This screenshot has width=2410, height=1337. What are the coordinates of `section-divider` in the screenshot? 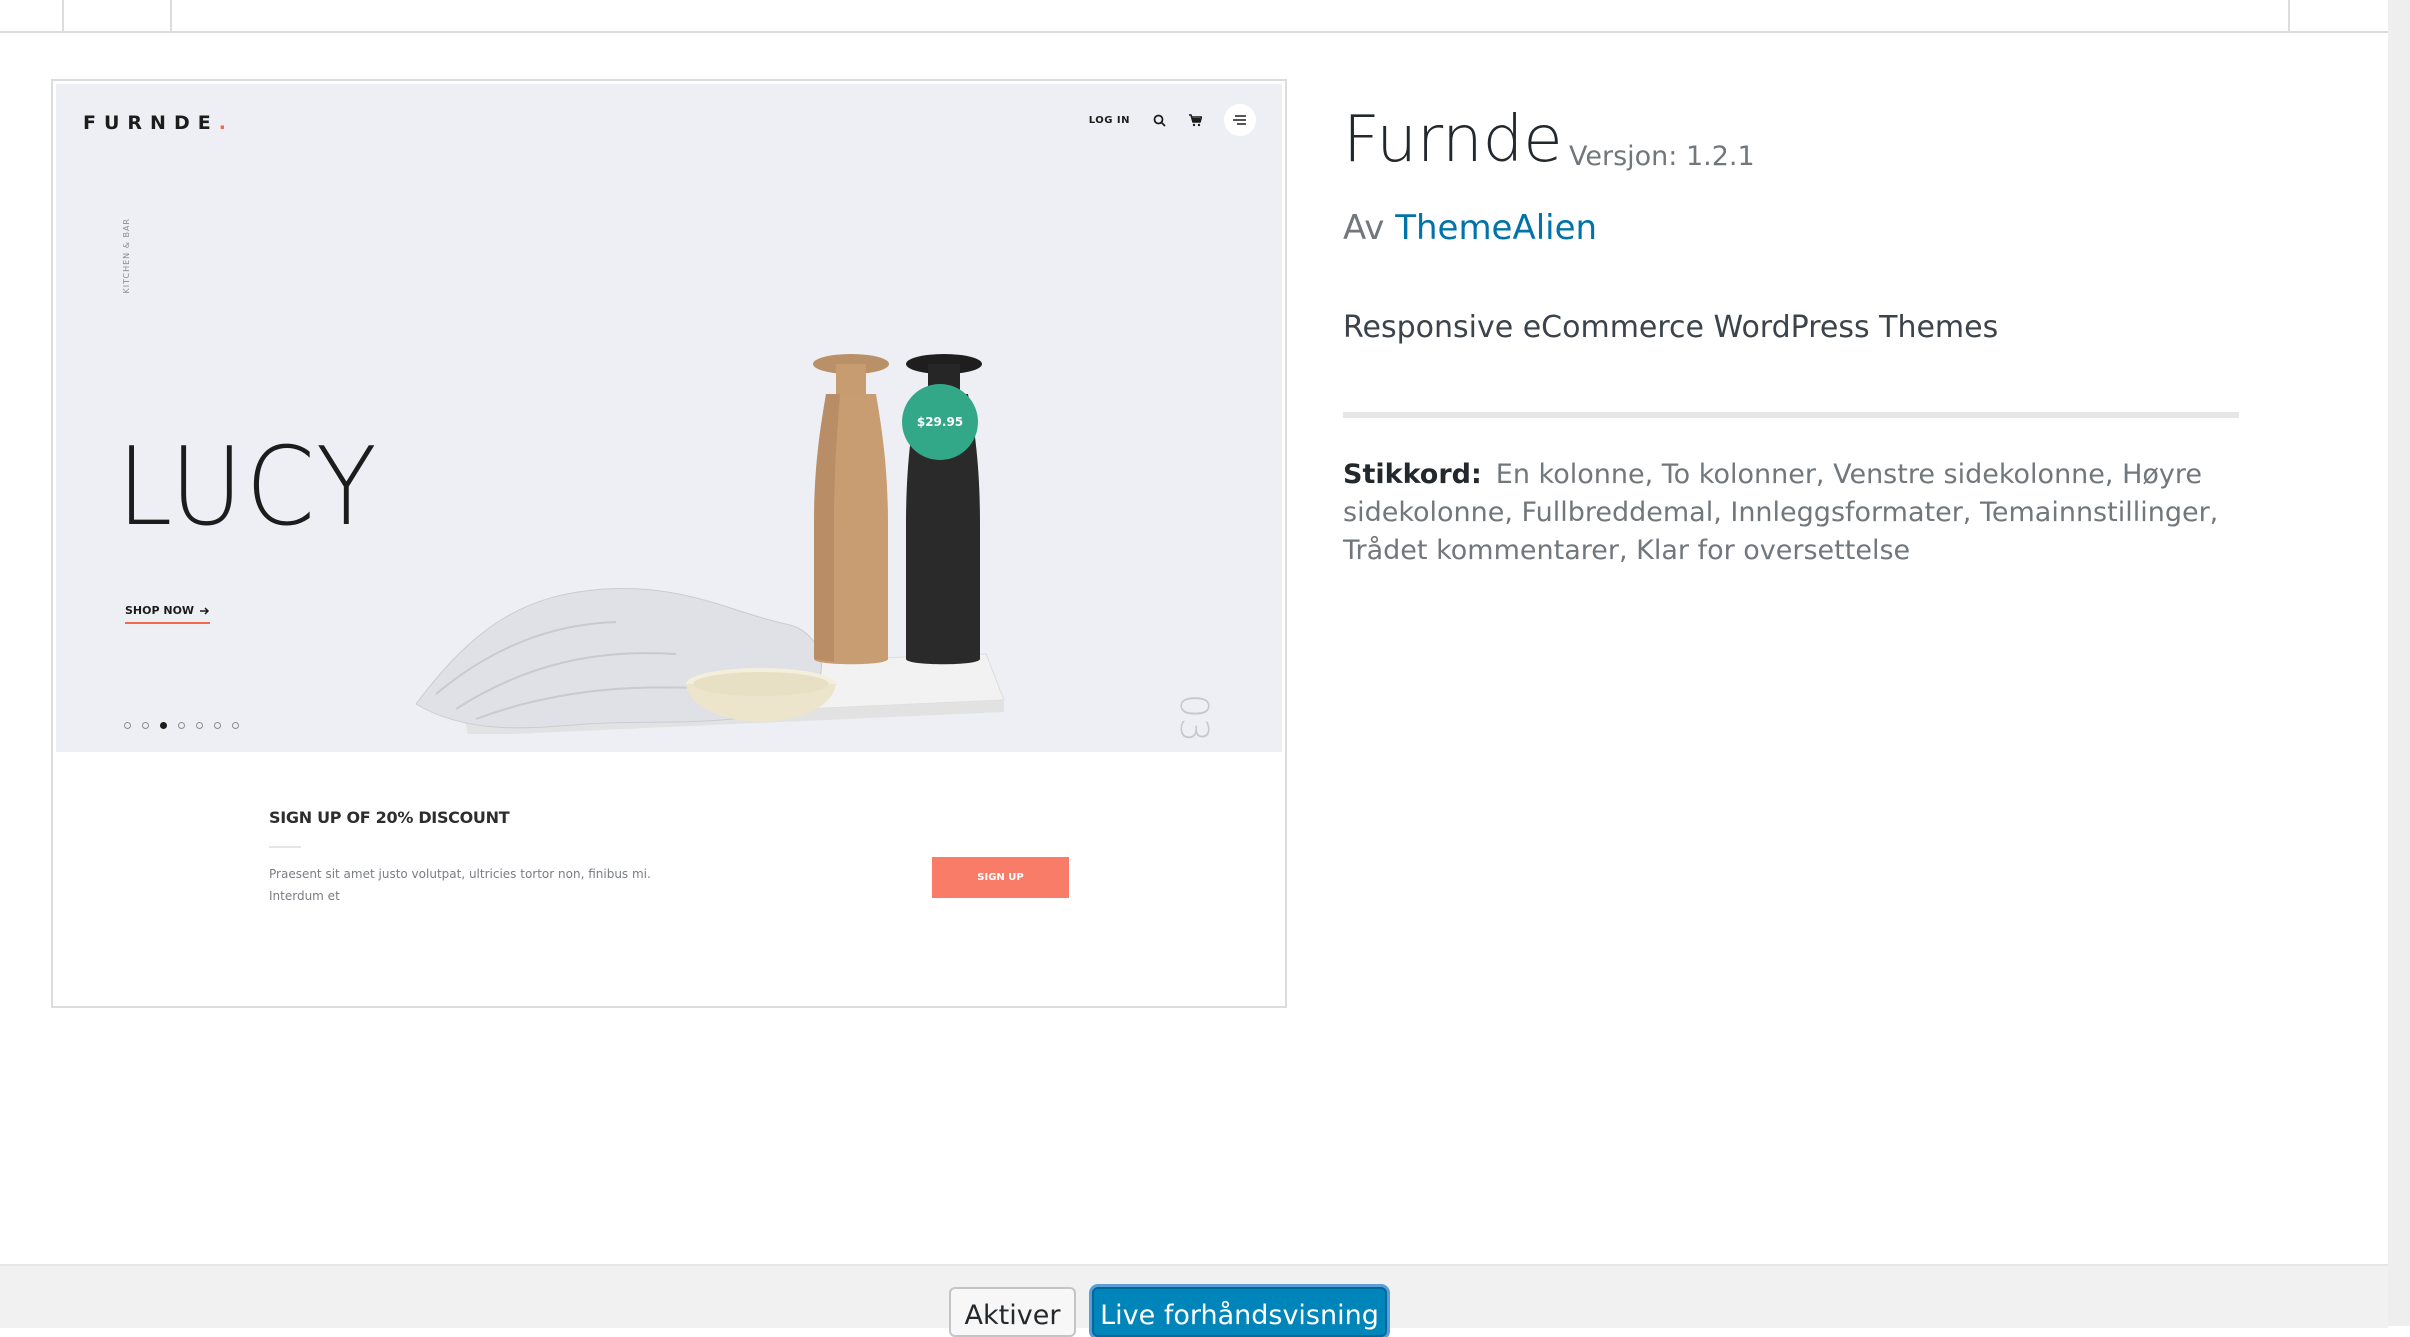 It's located at (1791, 415).